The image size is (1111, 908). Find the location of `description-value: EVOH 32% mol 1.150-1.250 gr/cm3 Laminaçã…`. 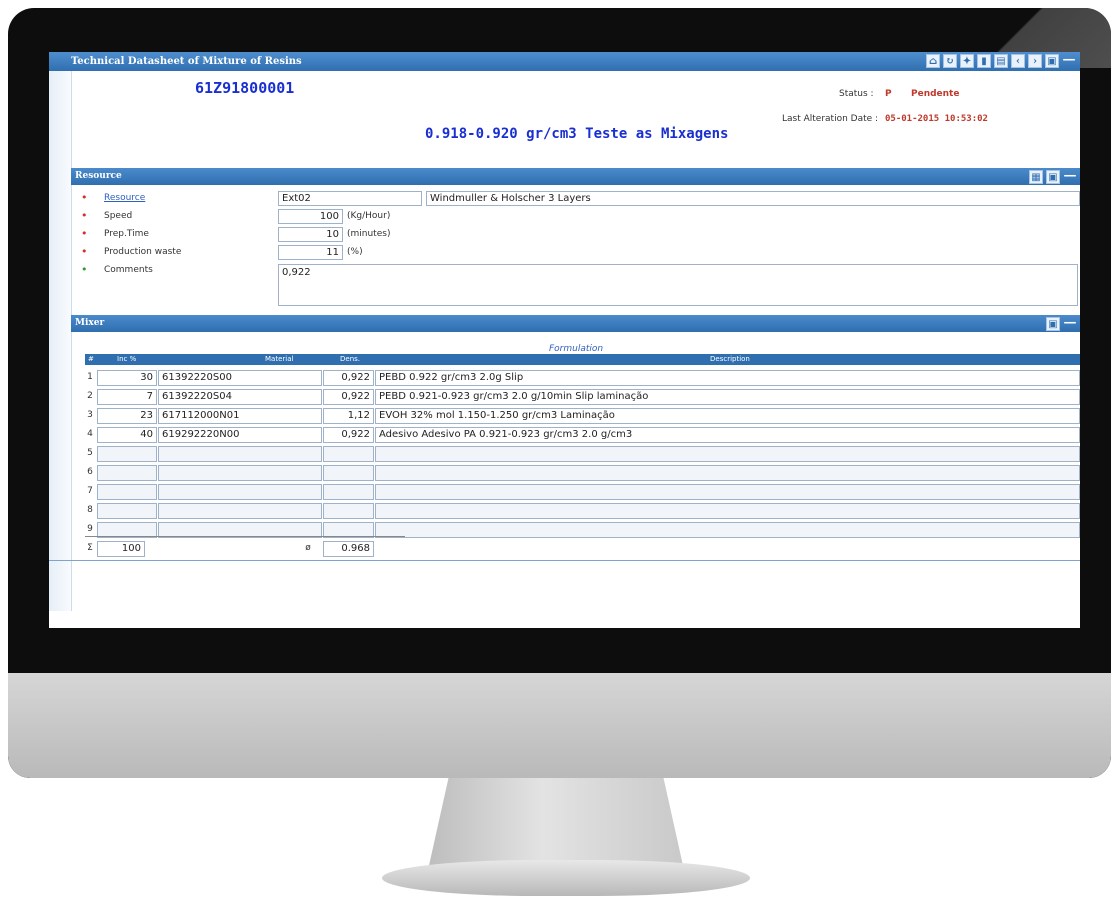

description-value: EVOH 32% mol 1.150-1.250 gr/cm3 Laminaçã… is located at coordinates (727, 416).